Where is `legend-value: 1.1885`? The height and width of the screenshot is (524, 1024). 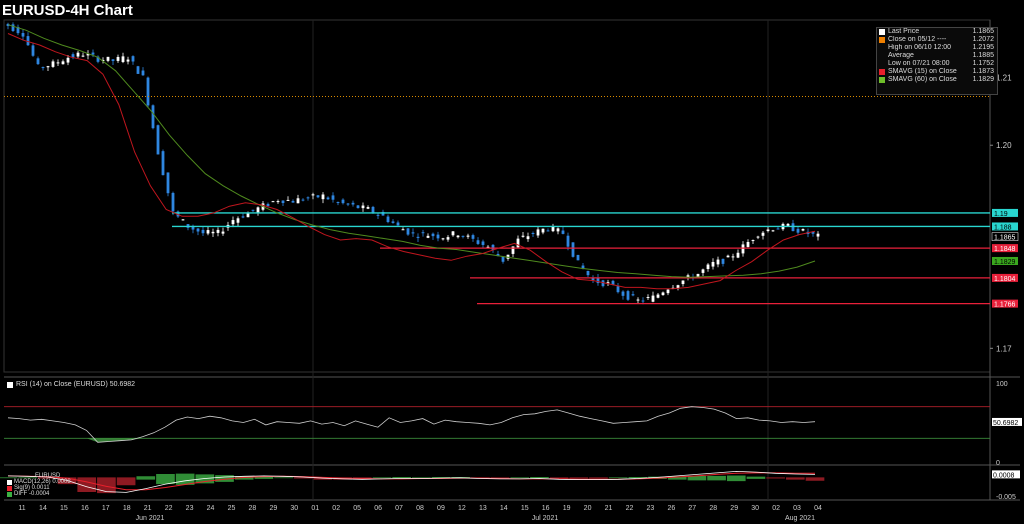 legend-value: 1.1885 is located at coordinates (983, 55).